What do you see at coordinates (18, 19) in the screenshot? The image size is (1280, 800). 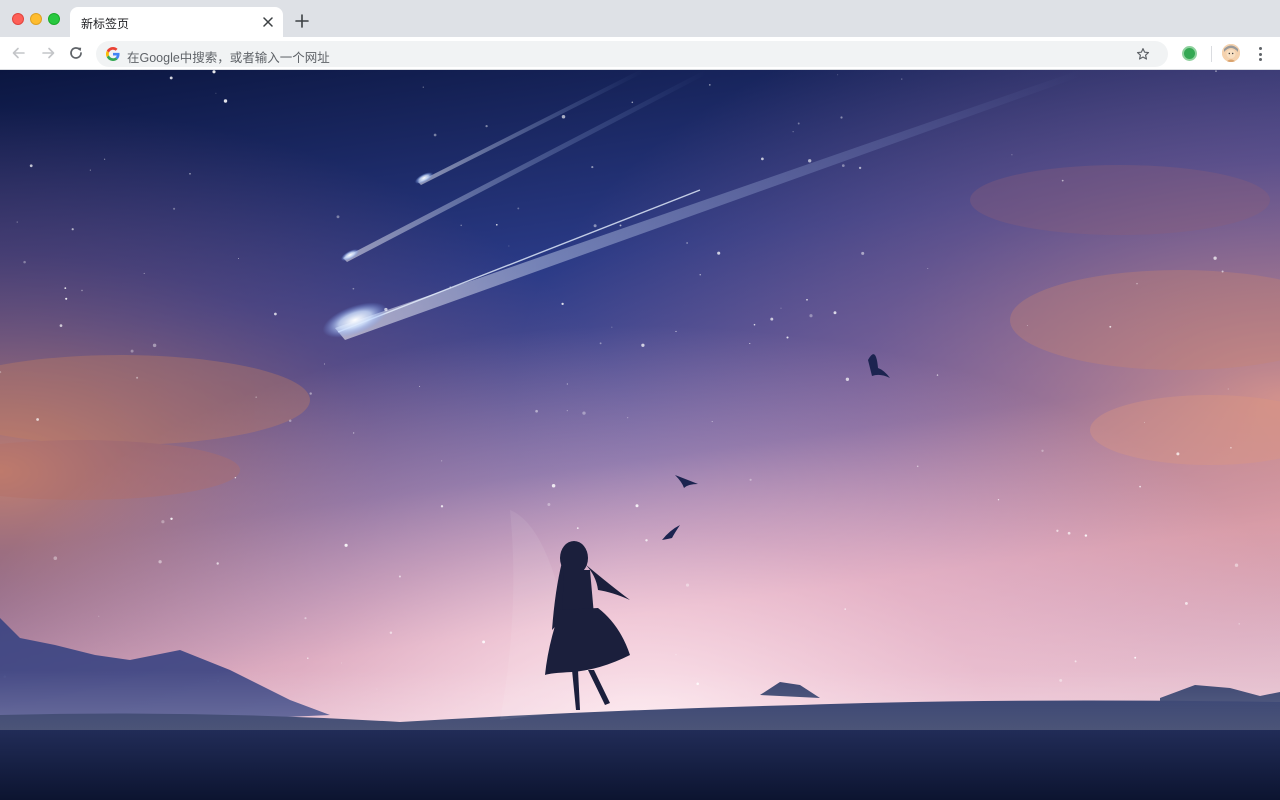 I see `window-close-button` at bounding box center [18, 19].